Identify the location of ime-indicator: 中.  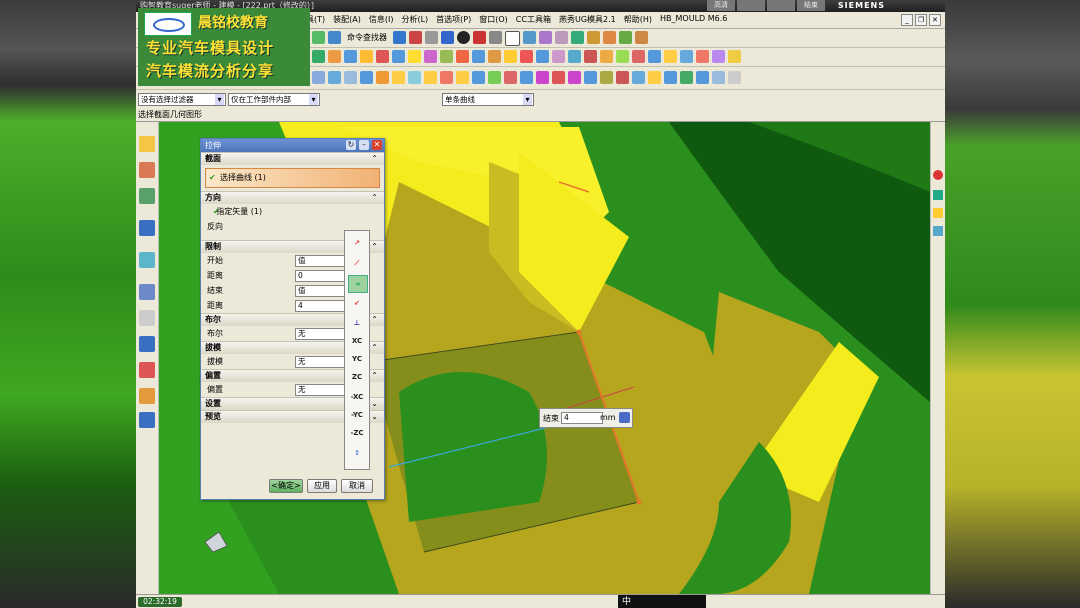
(662, 601).